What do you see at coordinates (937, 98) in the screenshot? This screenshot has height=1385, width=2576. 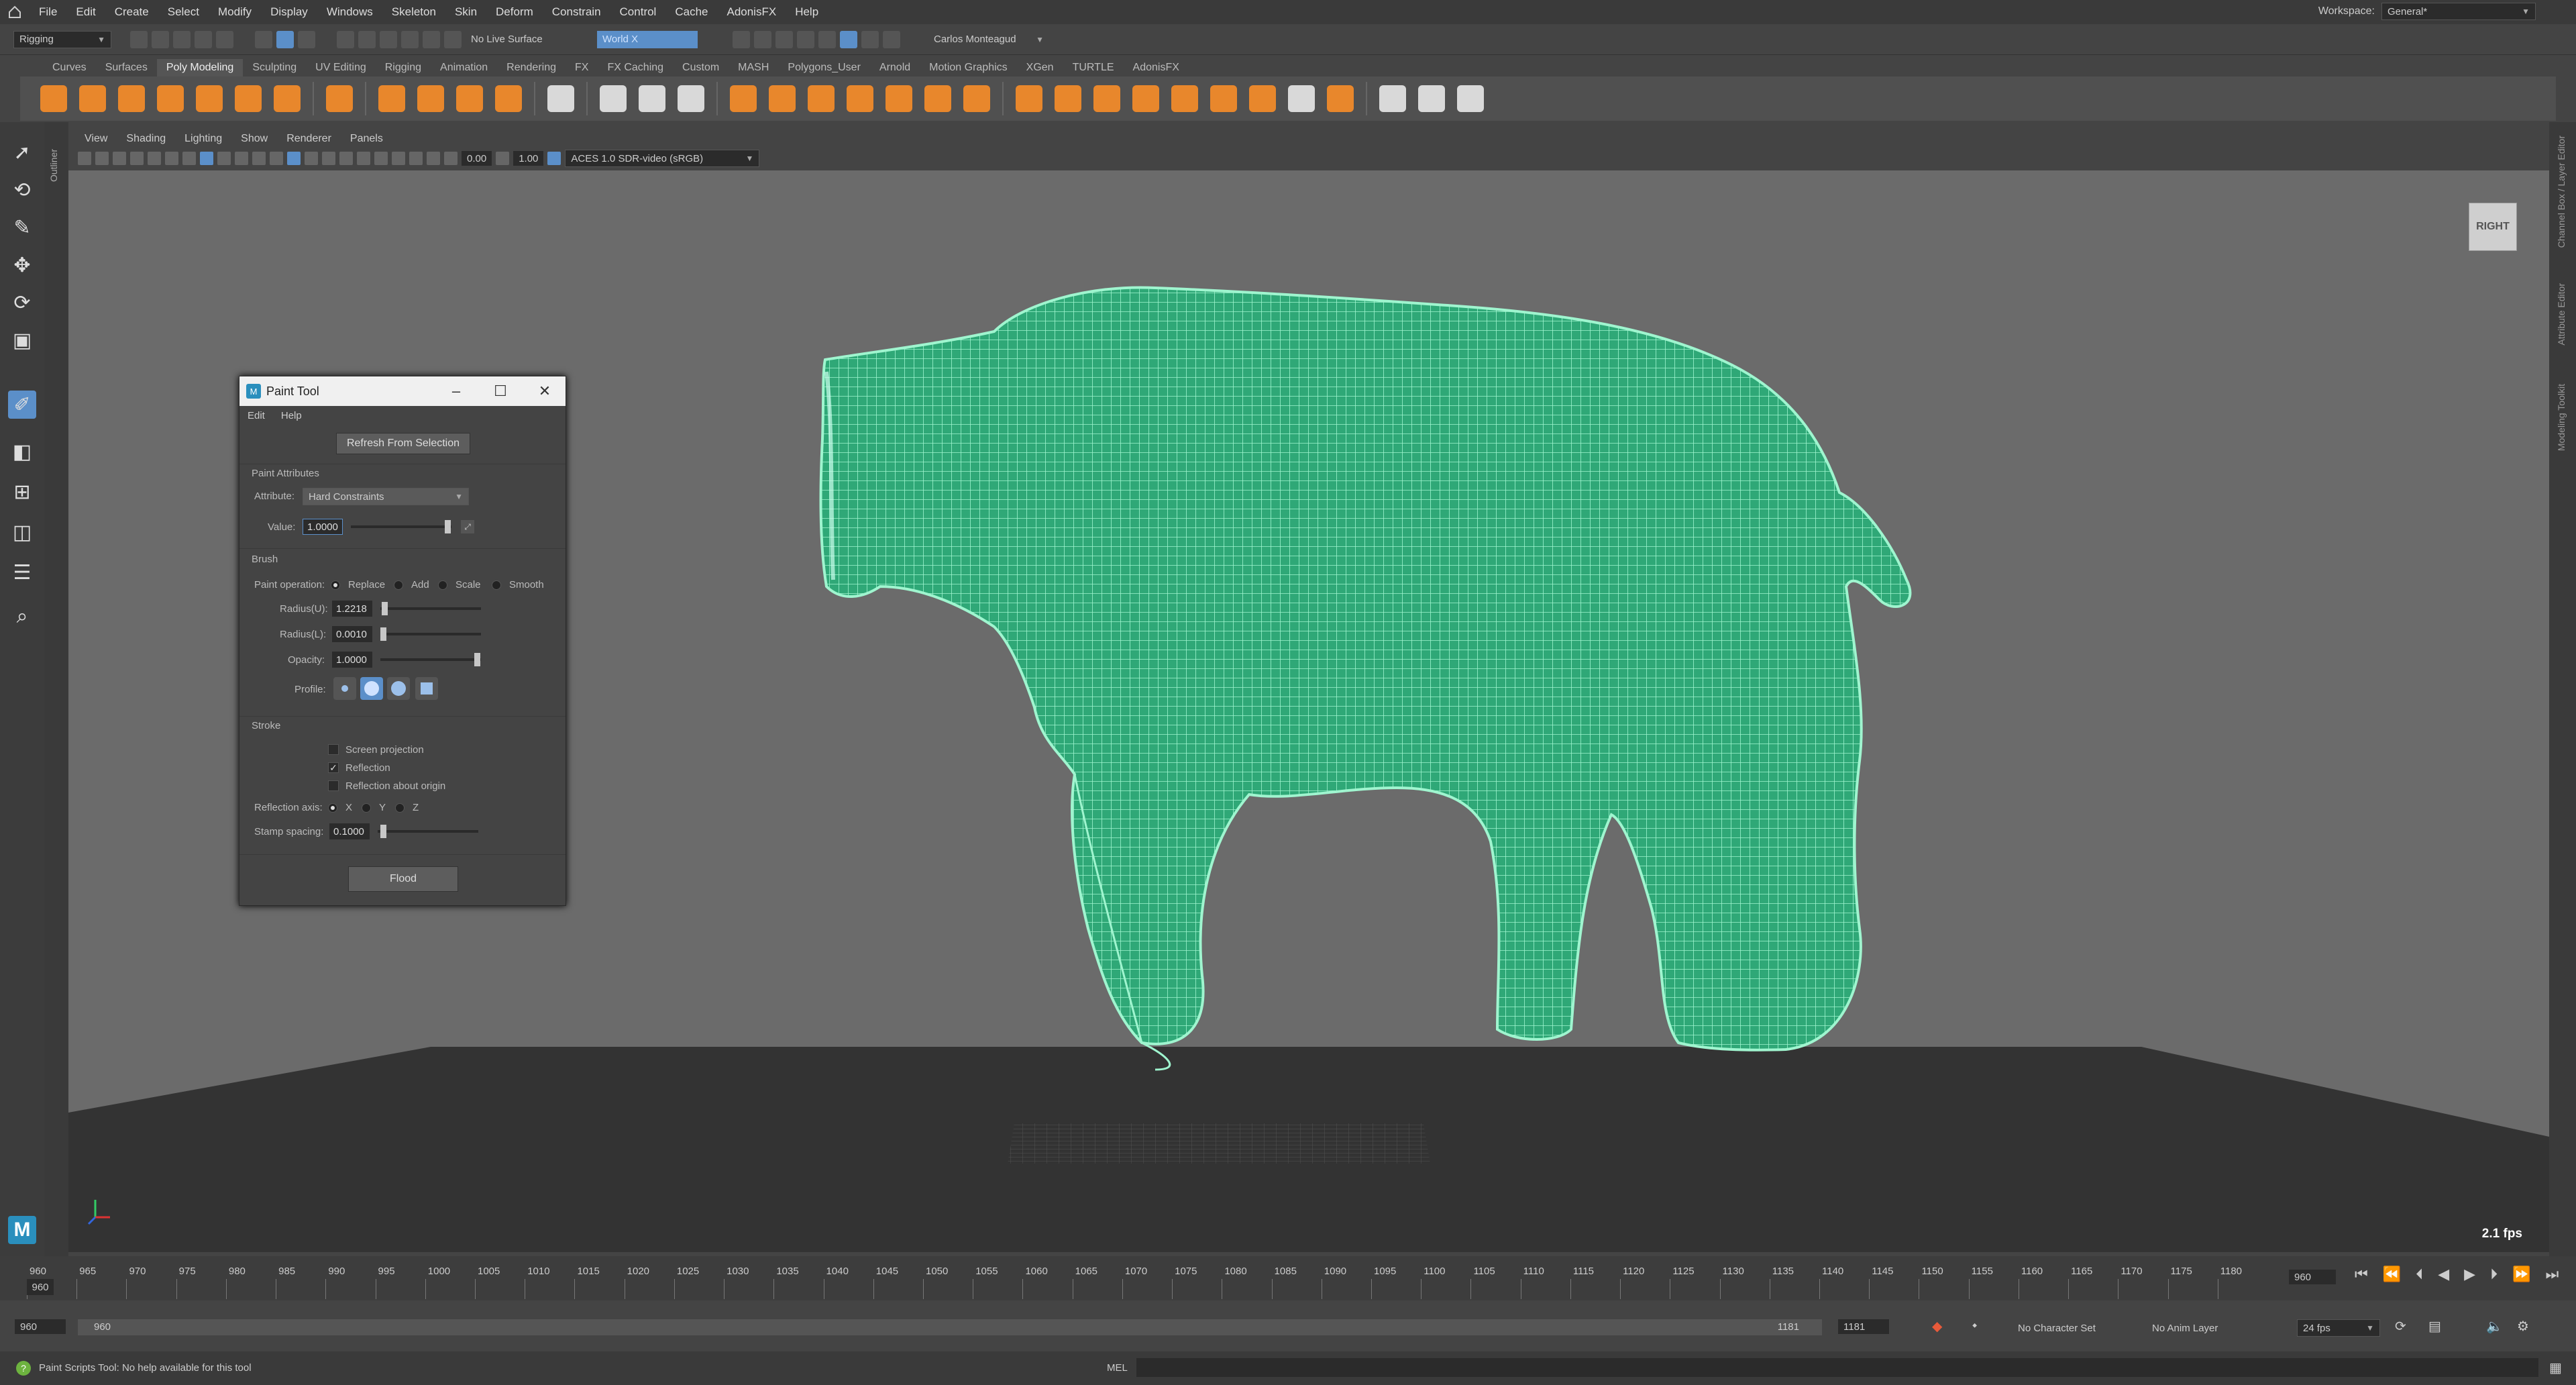 I see `append-icon` at bounding box center [937, 98].